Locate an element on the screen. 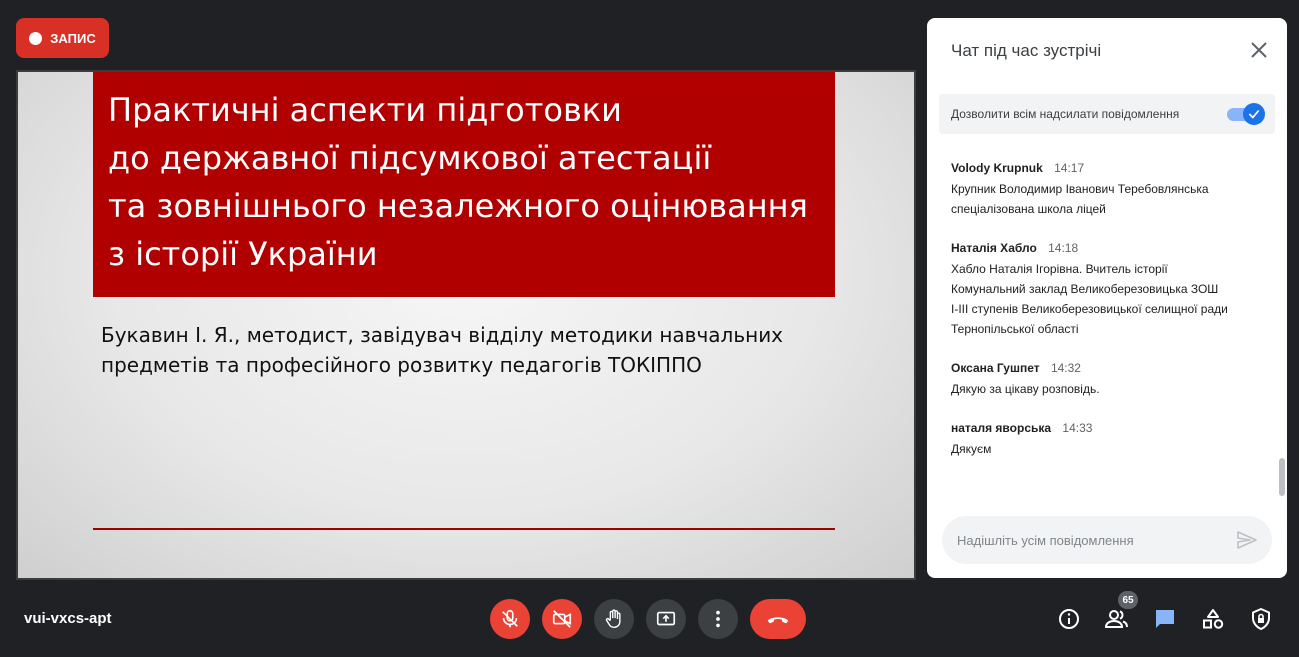 This screenshot has height=657, width=1299. end-call-button is located at coordinates (778, 619).